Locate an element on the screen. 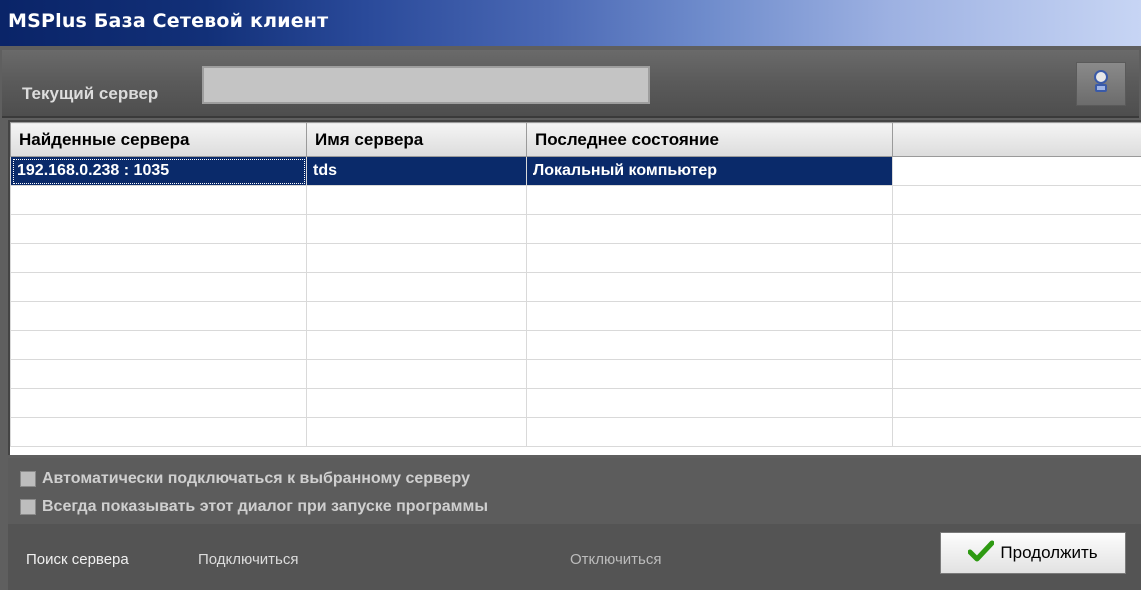 Image resolution: width=1141 pixels, height=590 pixels. cell-state: Локальный компьютер is located at coordinates (709, 171).